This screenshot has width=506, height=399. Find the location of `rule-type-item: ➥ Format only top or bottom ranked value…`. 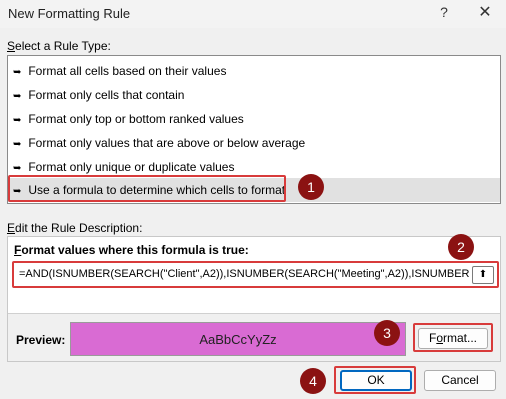

rule-type-item: ➥ Format only top or bottom ranked value… is located at coordinates (254, 119).